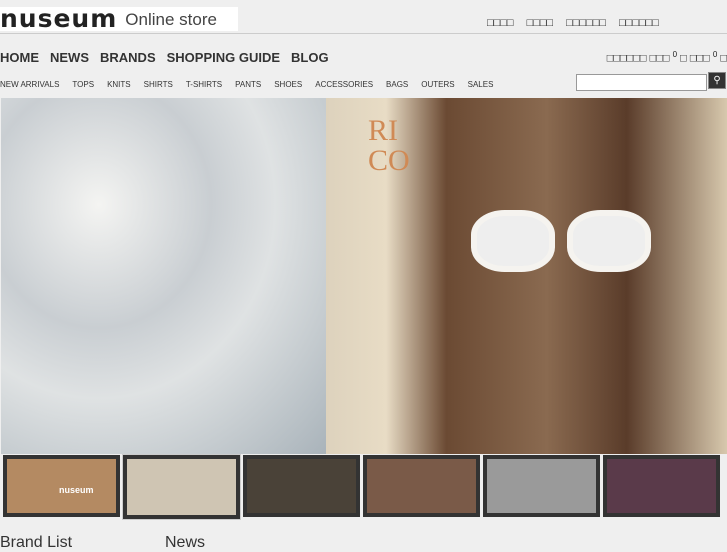 Image resolution: width=727 pixels, height=552 pixels. I want to click on search-input, so click(641, 82).